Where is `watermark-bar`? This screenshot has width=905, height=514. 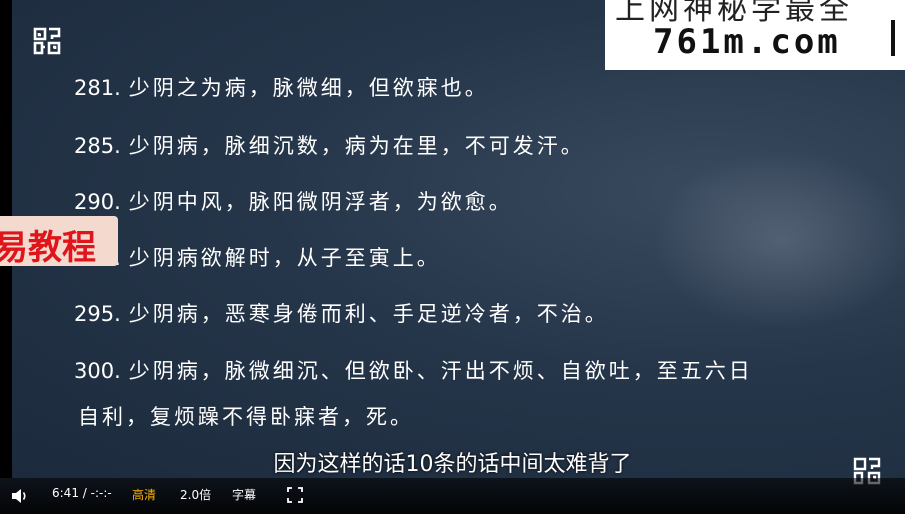
watermark-bar is located at coordinates (893, 38).